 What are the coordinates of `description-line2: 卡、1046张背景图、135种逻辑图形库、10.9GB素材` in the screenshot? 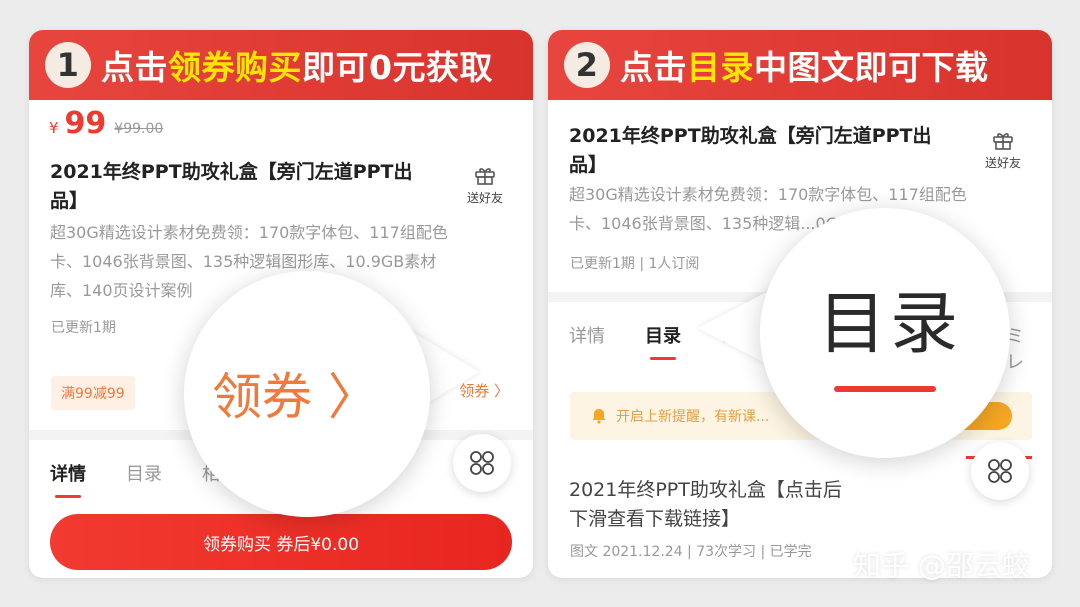 It's located at (243, 261).